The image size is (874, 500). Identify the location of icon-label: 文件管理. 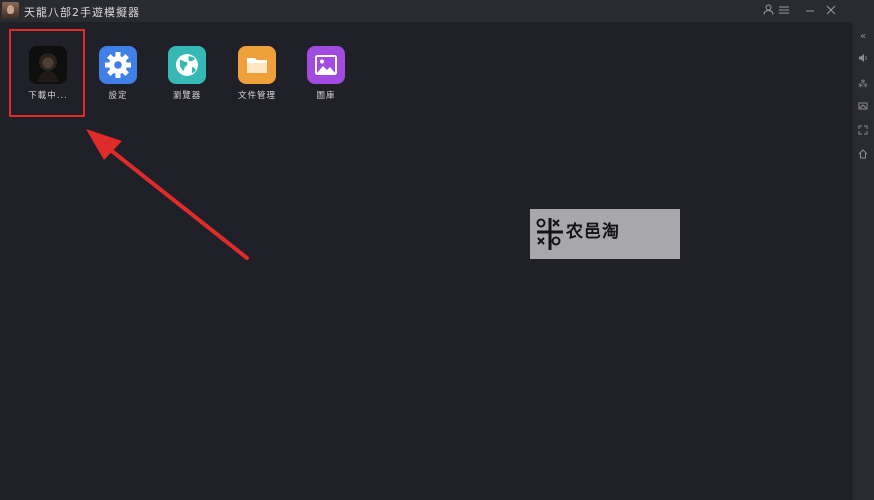
(256, 96).